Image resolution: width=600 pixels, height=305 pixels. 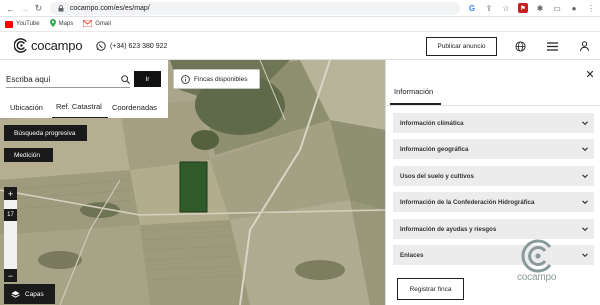 I want to click on cocampo-watermark-text: cocampo, so click(x=537, y=277).